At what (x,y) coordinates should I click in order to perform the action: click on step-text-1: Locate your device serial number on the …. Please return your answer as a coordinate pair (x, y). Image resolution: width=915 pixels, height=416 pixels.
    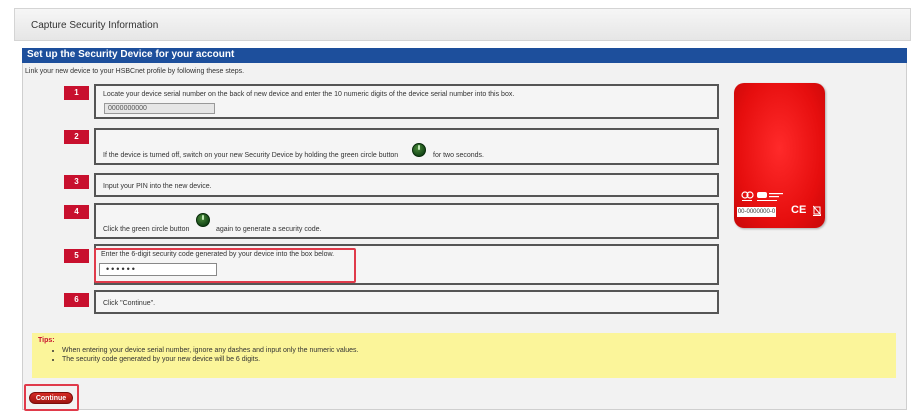
    Looking at the image, I should click on (309, 94).